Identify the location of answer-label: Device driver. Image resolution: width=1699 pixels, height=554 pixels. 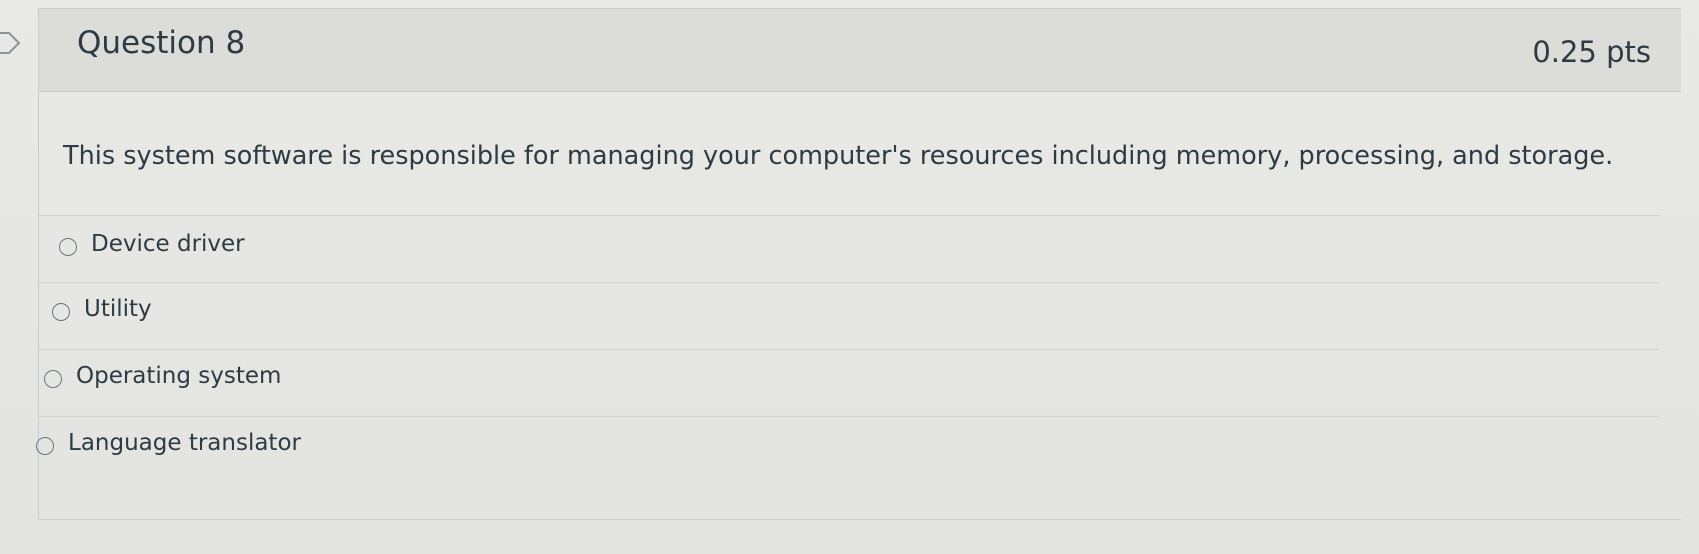
(168, 244).